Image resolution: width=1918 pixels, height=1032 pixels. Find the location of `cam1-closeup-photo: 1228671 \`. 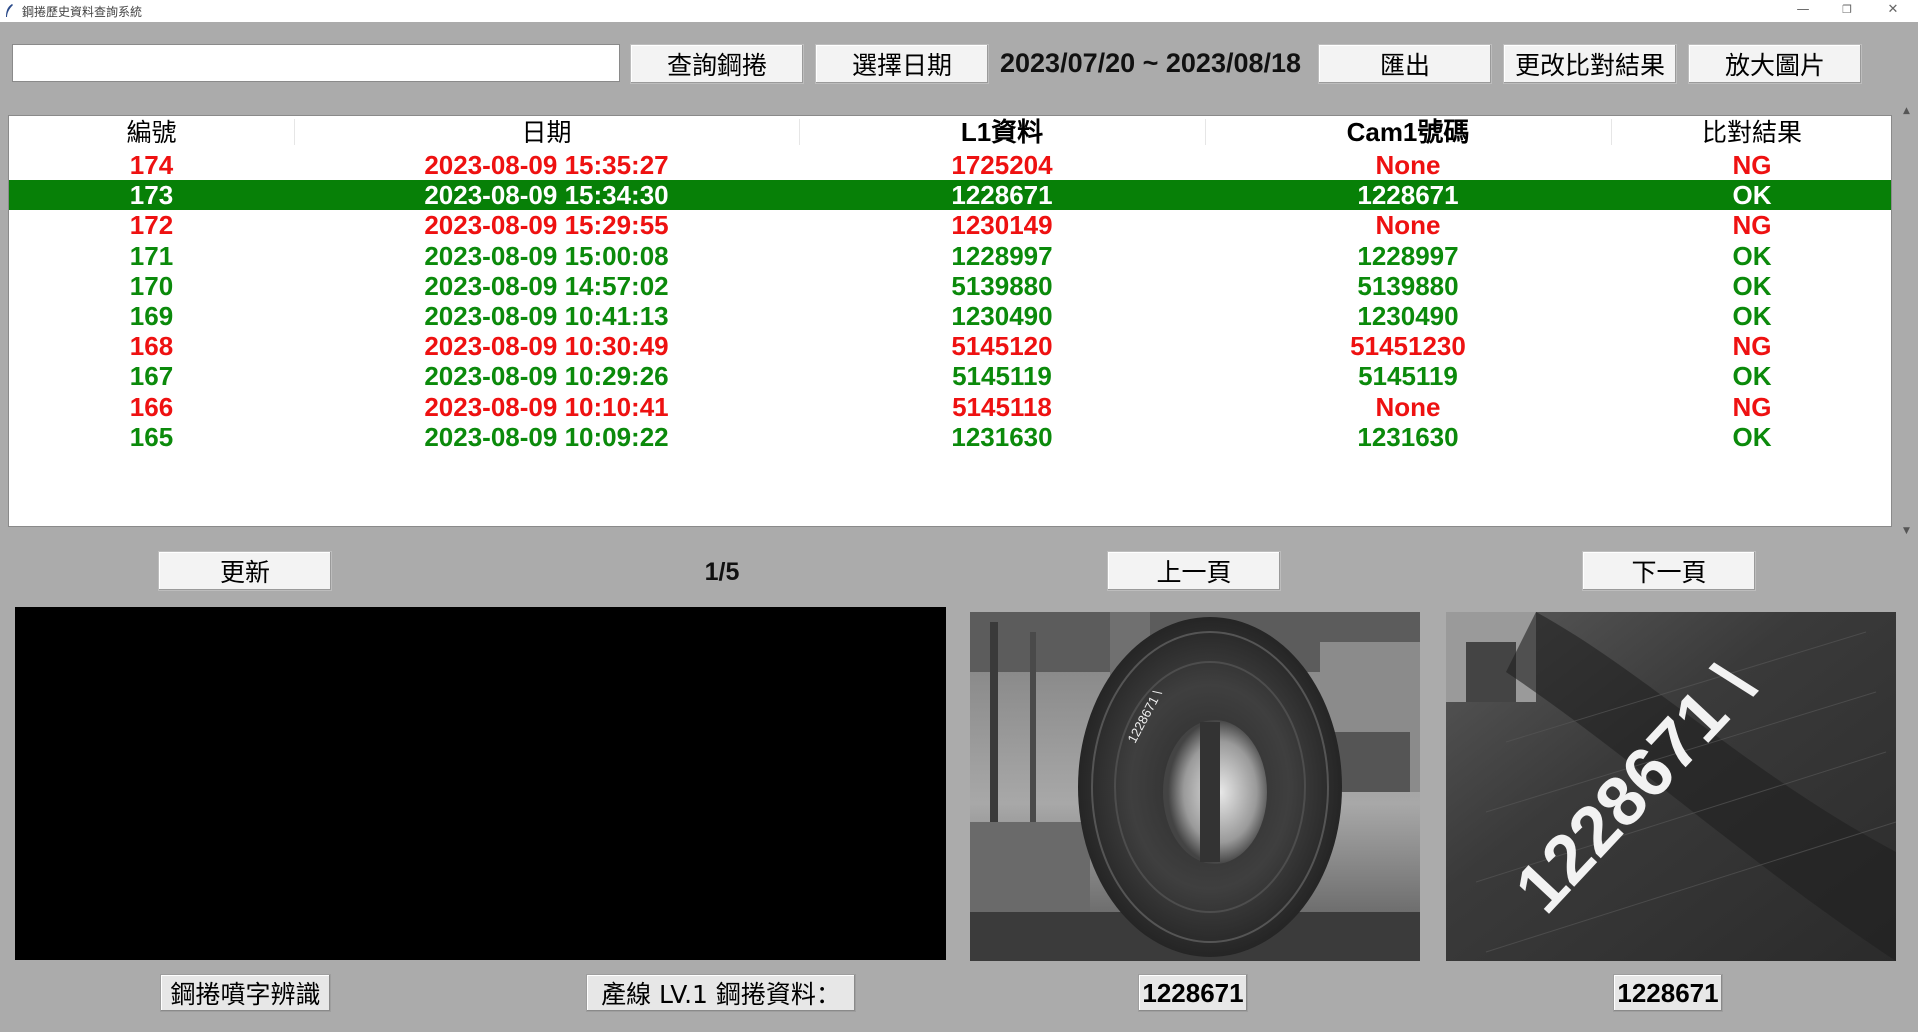

cam1-closeup-photo: 1228671 \ is located at coordinates (1671, 786).